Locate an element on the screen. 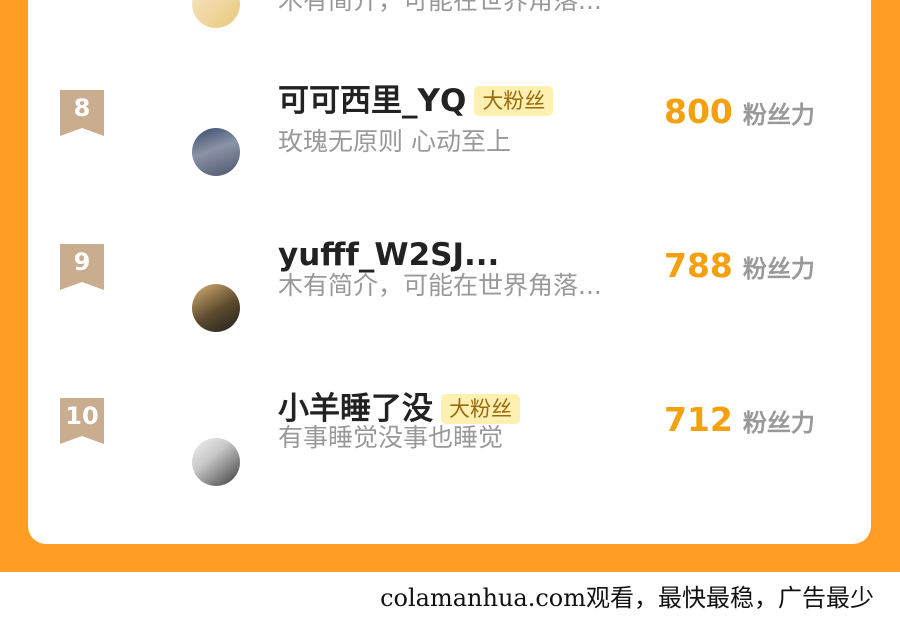 The width and height of the screenshot is (900, 635). rank-badge: 9 is located at coordinates (82, 267).